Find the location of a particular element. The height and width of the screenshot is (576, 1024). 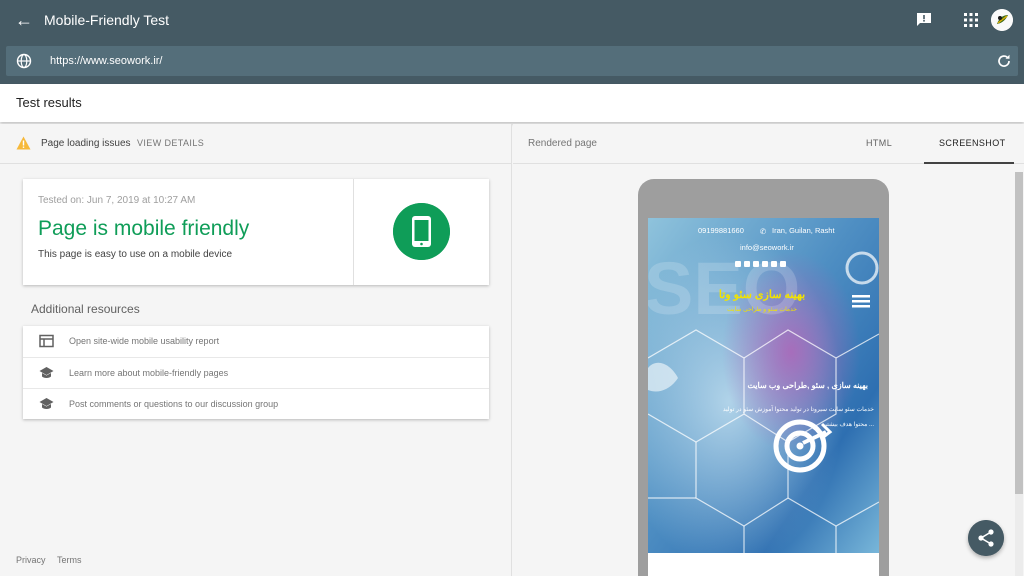

url-input is located at coordinates (510, 61).